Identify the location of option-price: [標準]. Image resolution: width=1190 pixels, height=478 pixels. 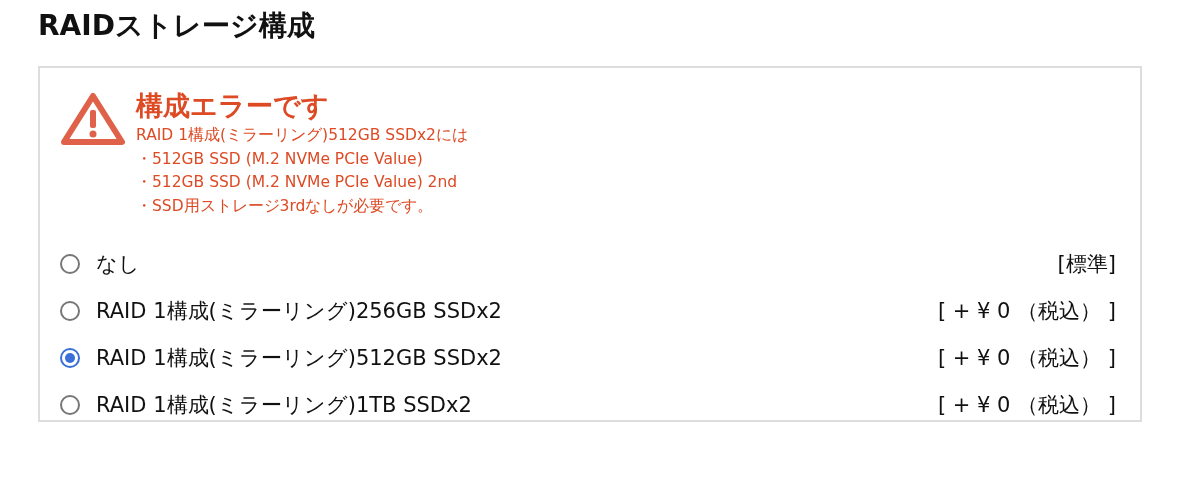
(1086, 264).